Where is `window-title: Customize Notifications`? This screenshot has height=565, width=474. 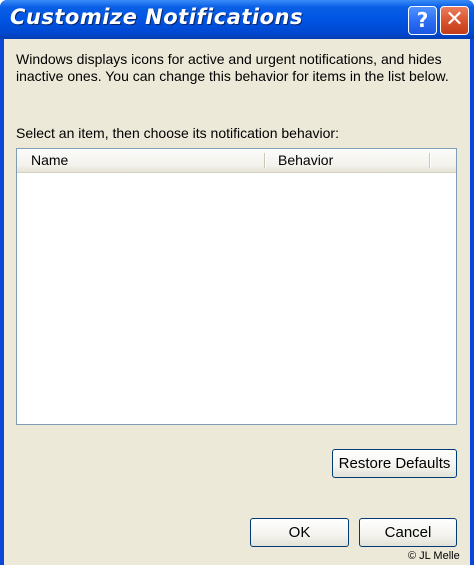 window-title: Customize Notifications is located at coordinates (156, 17).